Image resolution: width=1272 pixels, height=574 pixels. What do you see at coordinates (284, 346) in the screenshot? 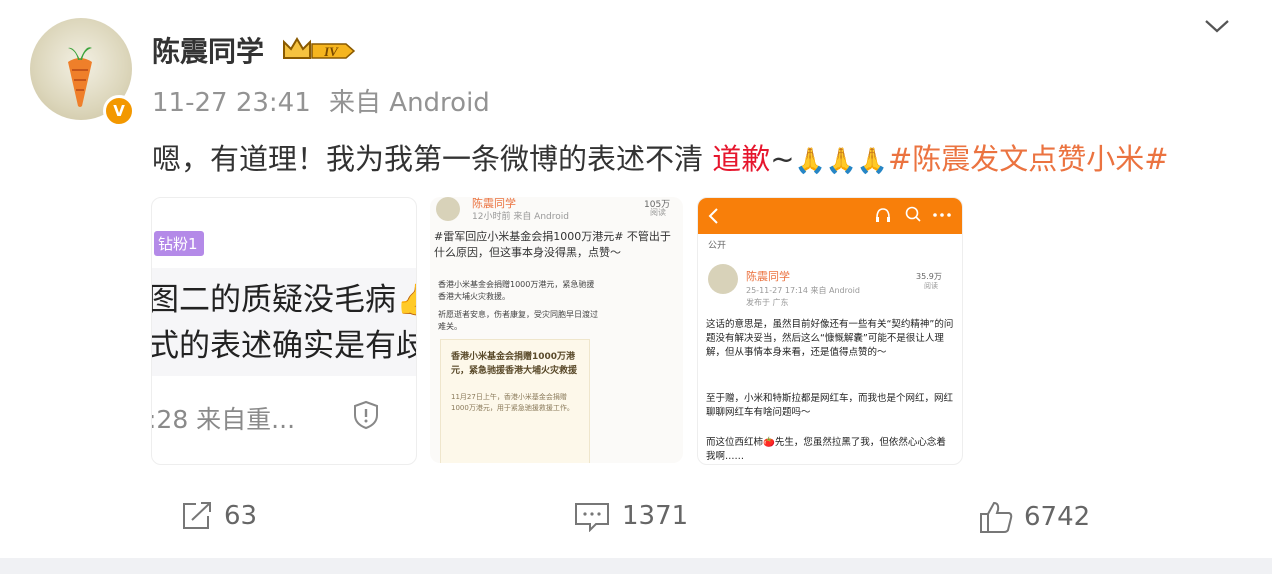
I see `comment-text-line-2: 式的表述确实是有歧` at bounding box center [284, 346].